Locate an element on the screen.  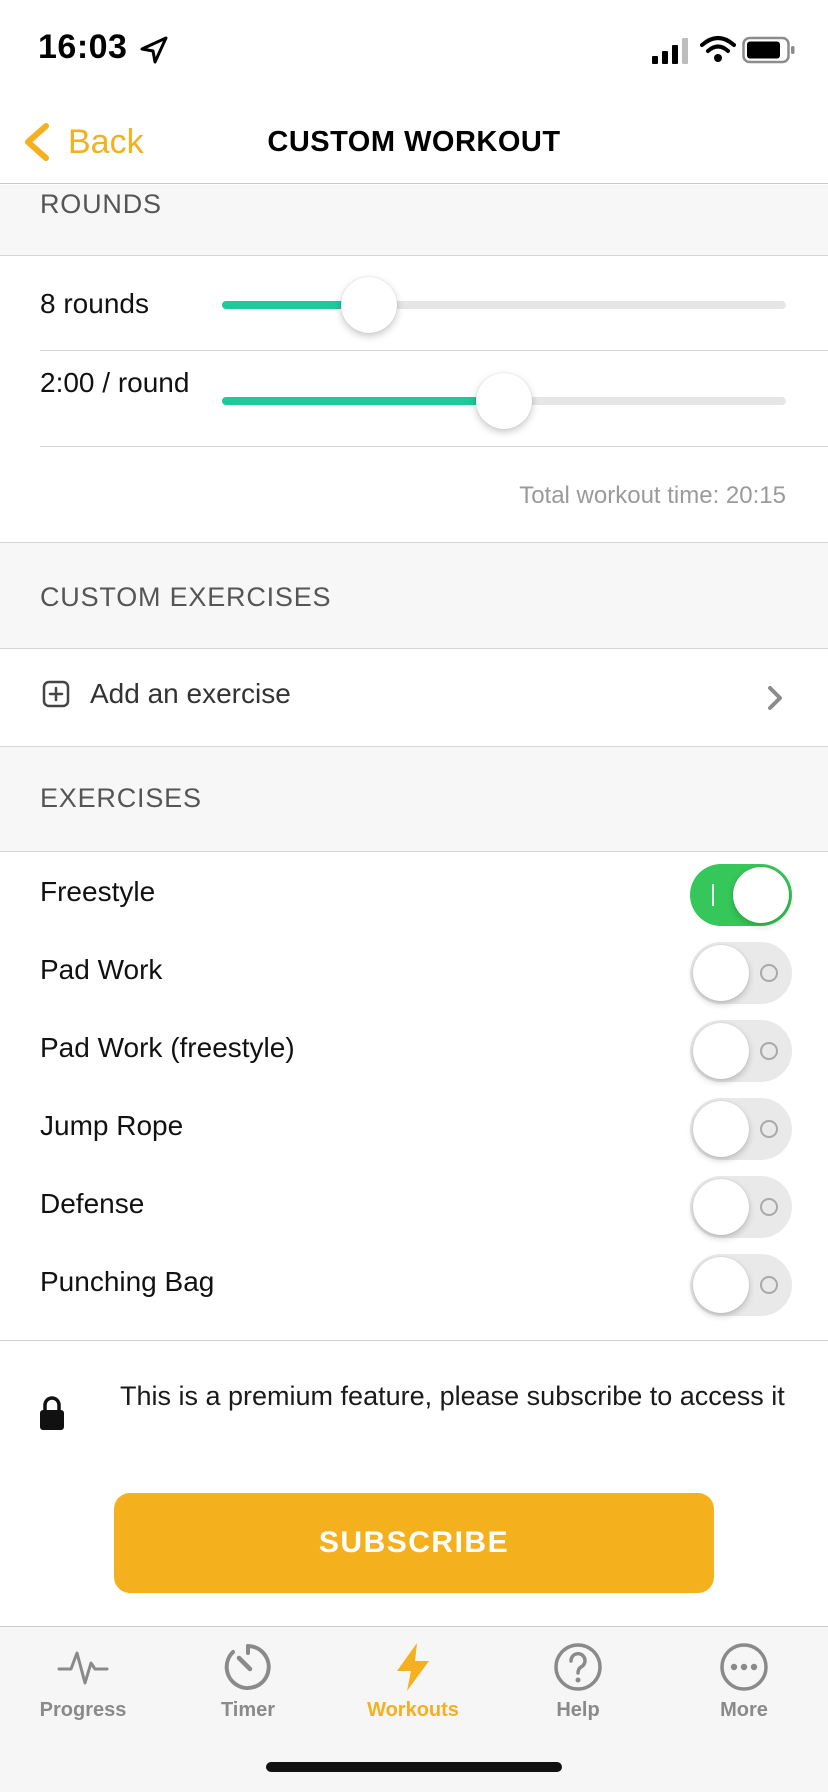
custom-exercises-section-header: CUSTOM EXERCISES is located at coordinates (414, 595).